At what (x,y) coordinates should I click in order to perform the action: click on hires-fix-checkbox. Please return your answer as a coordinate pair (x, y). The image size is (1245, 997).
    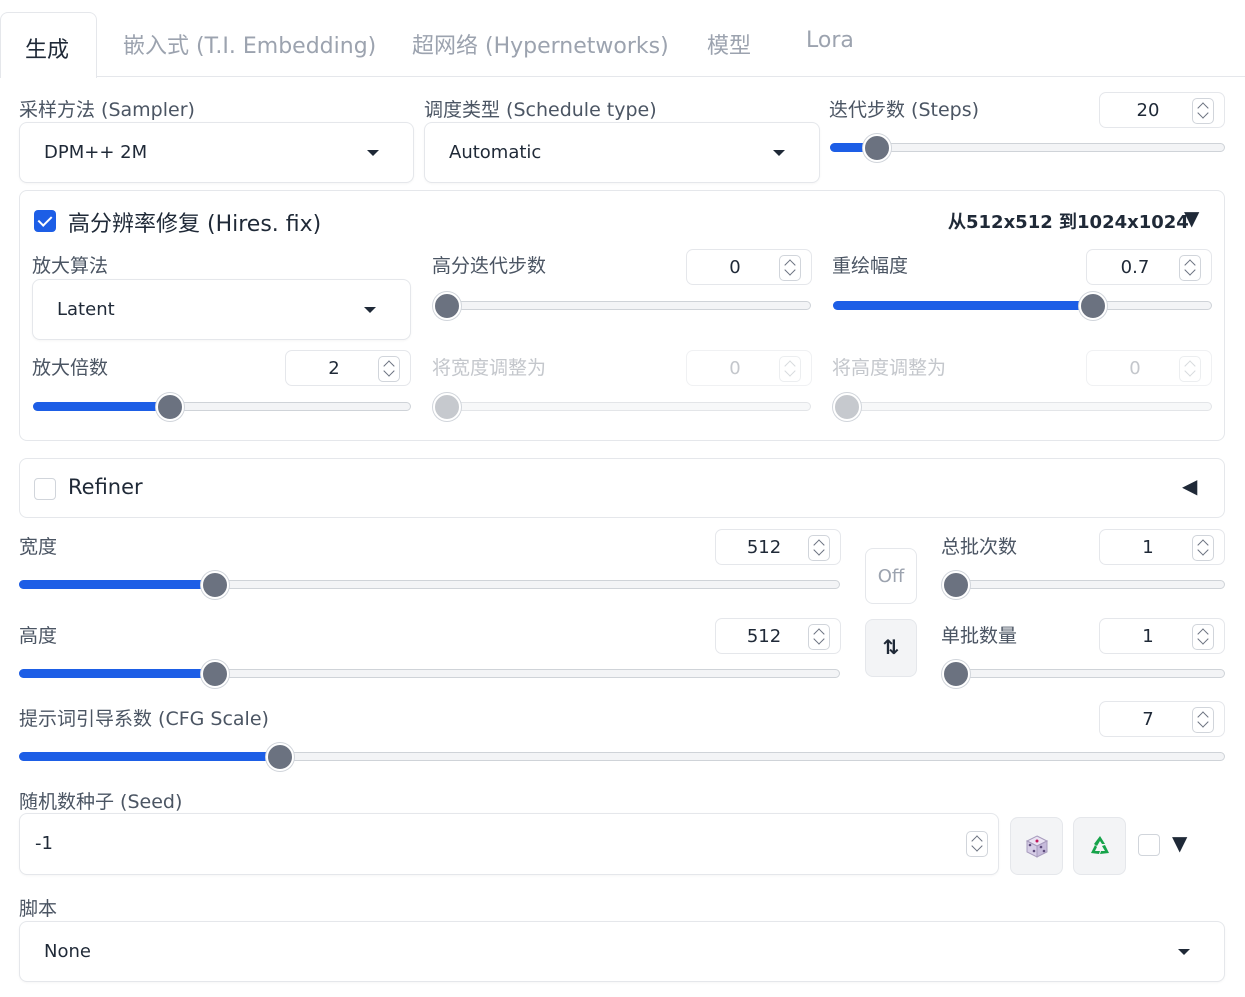
    Looking at the image, I should click on (45, 221).